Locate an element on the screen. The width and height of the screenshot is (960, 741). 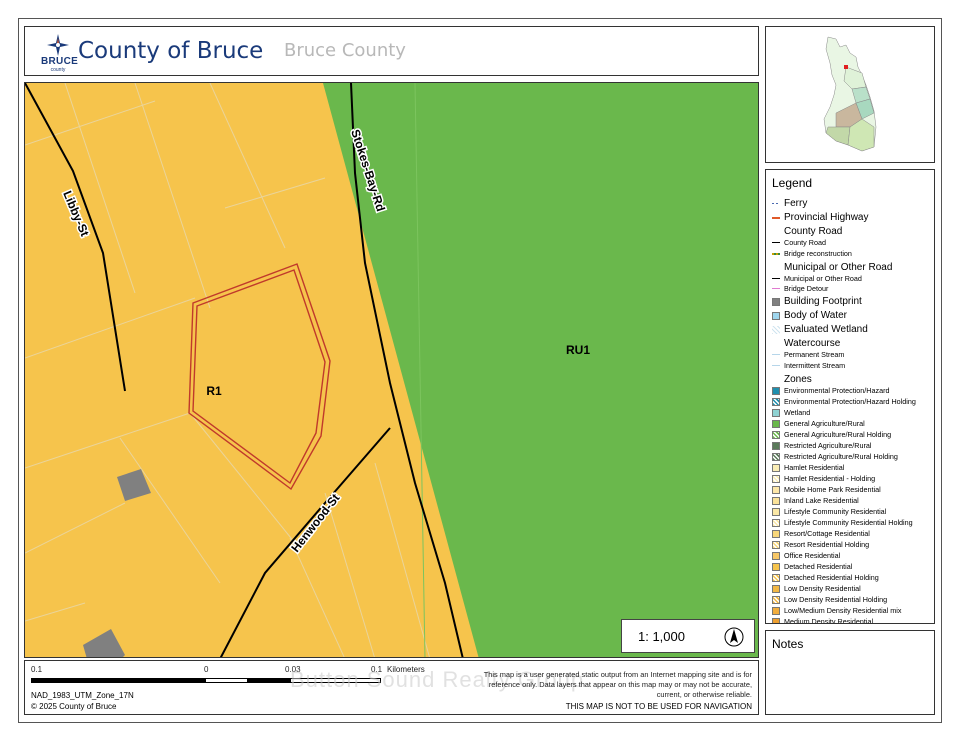
legend-item: Detached Residential is located at coordinates (812, 566).